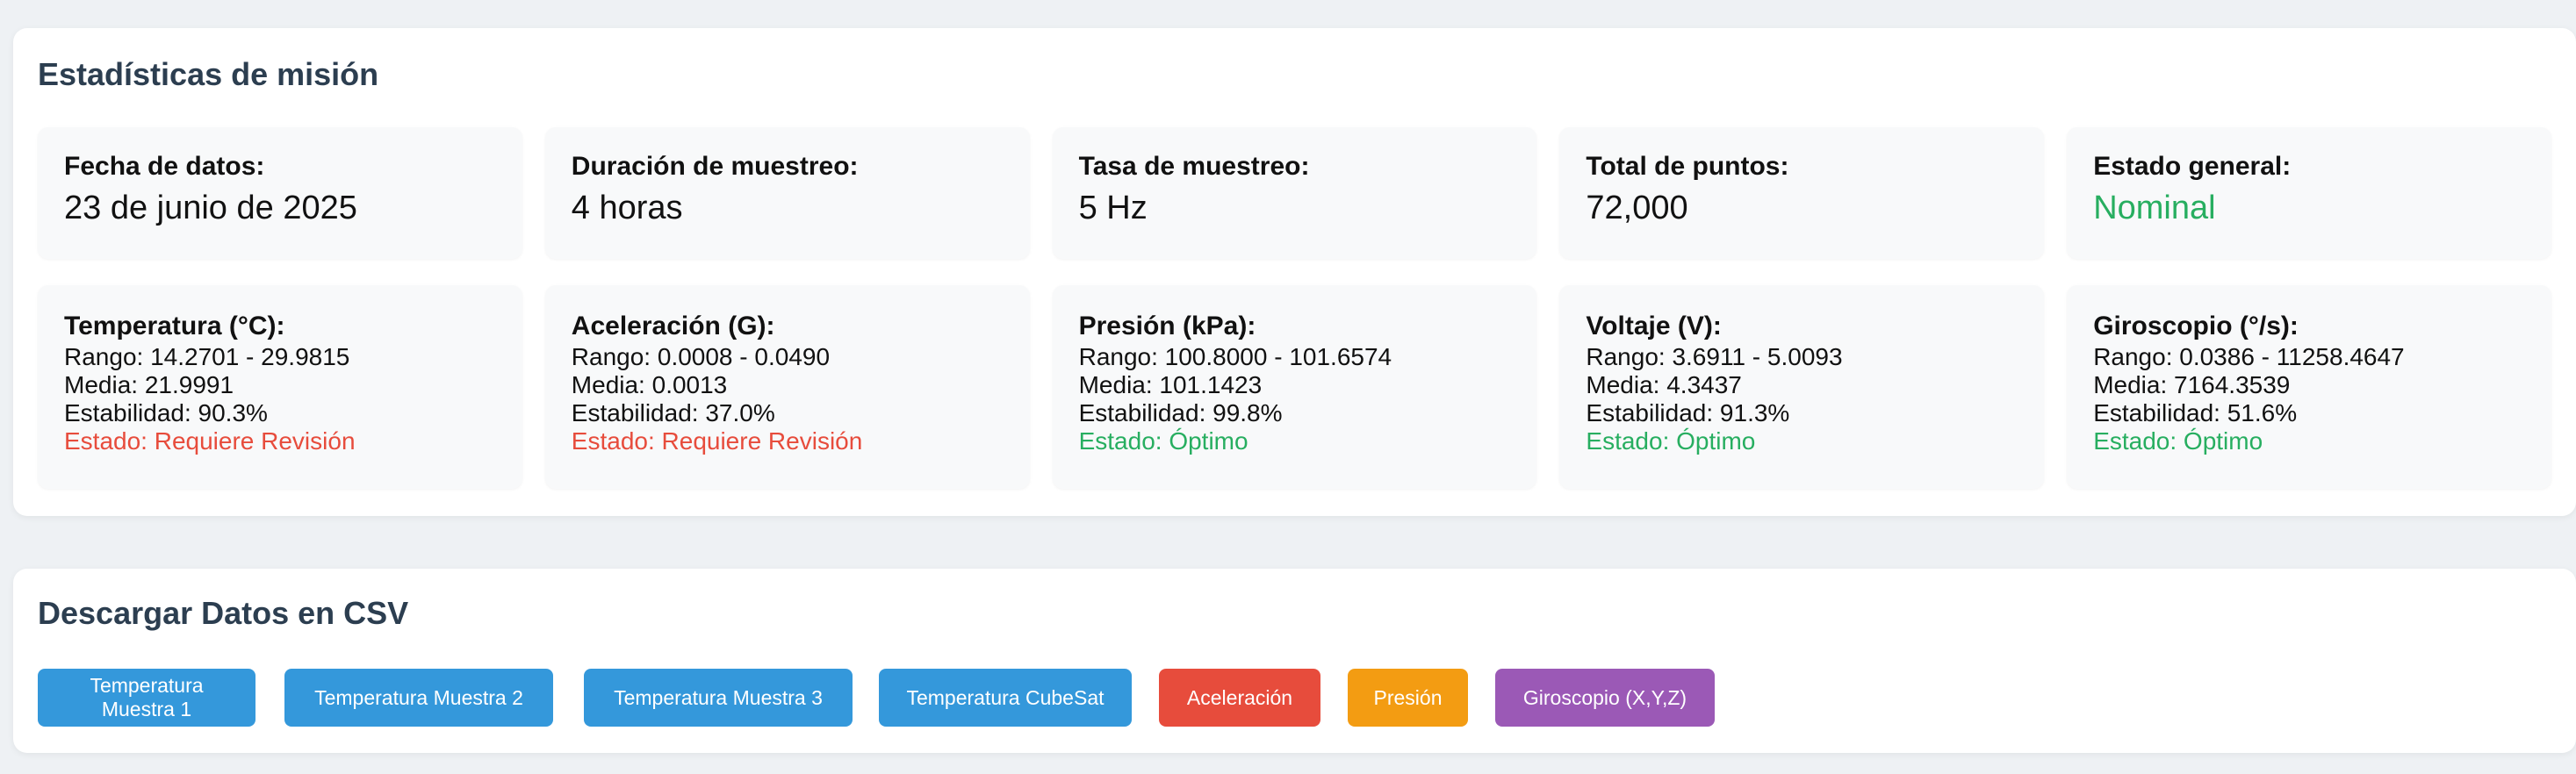 The width and height of the screenshot is (2576, 774). I want to click on sensor-mean: Media: 4.3437, so click(1664, 384).